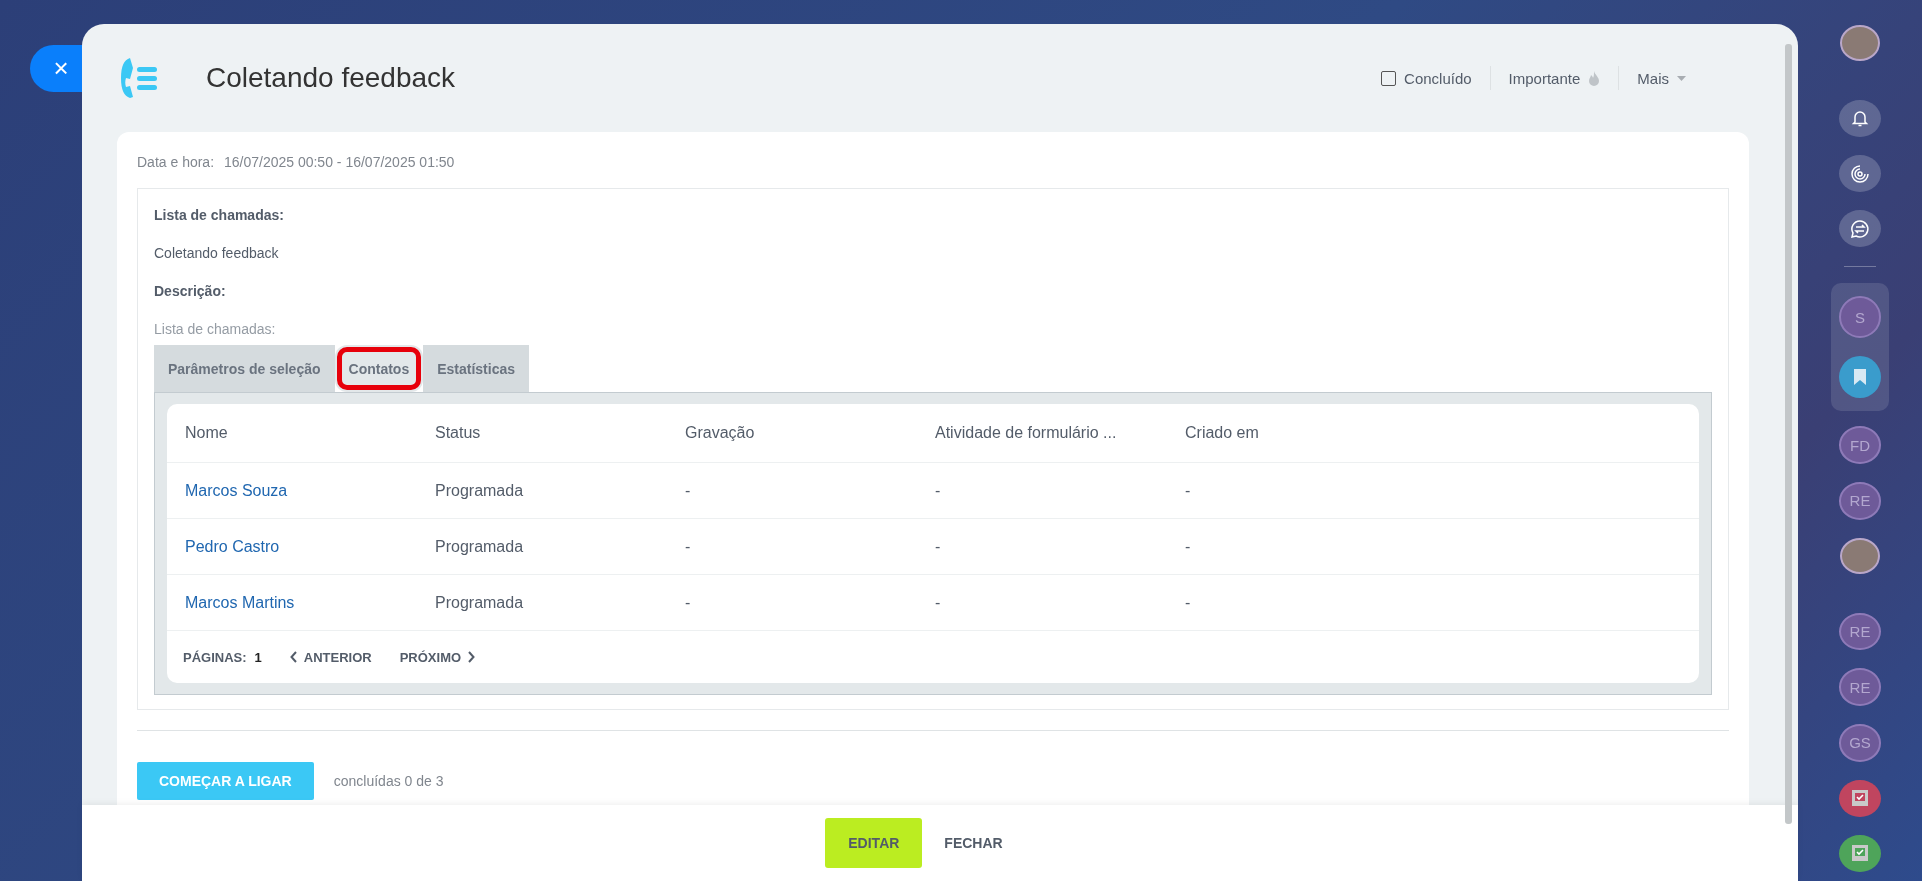 This screenshot has width=1922, height=881. What do you see at coordinates (1554, 78) in the screenshot?
I see `important-toggle: Importante` at bounding box center [1554, 78].